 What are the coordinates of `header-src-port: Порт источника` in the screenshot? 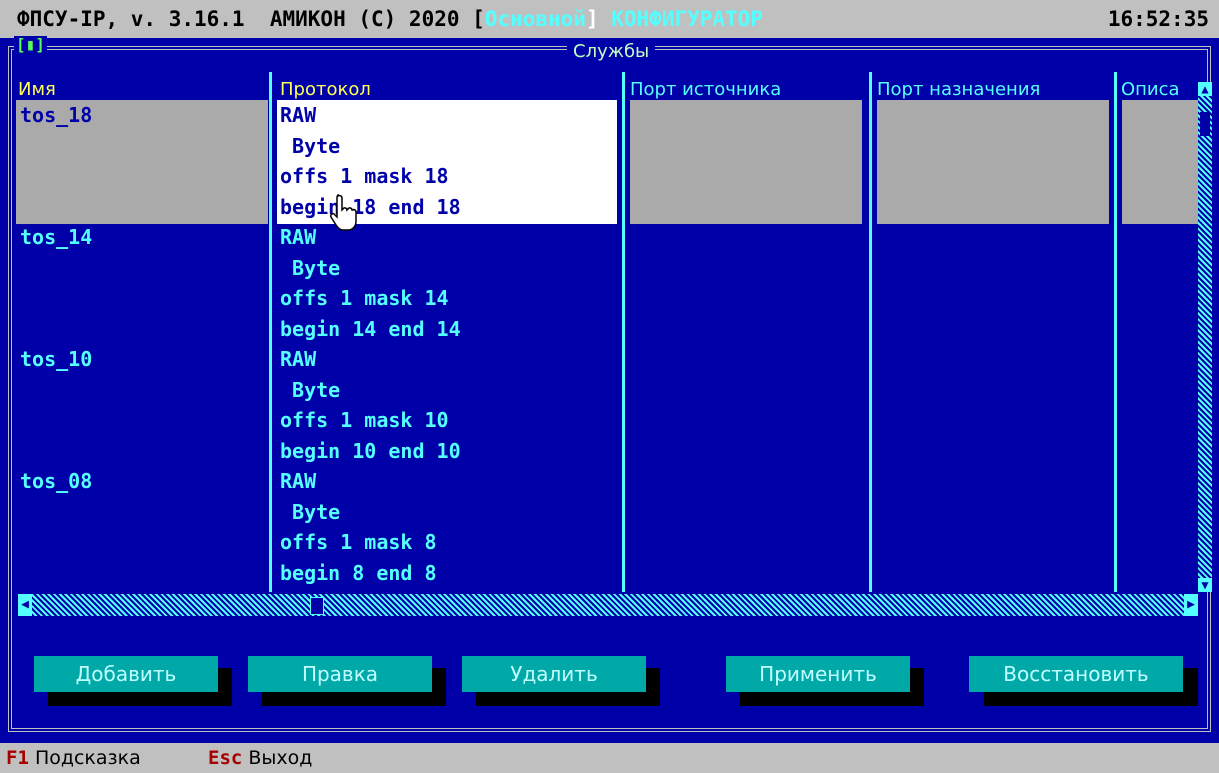 It's located at (748, 90).